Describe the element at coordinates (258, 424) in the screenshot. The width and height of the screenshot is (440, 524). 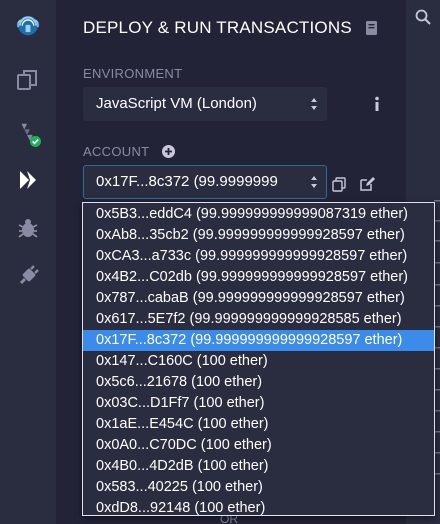
I see `account-option: 0x1aE...E454C (100 ether)` at that location.